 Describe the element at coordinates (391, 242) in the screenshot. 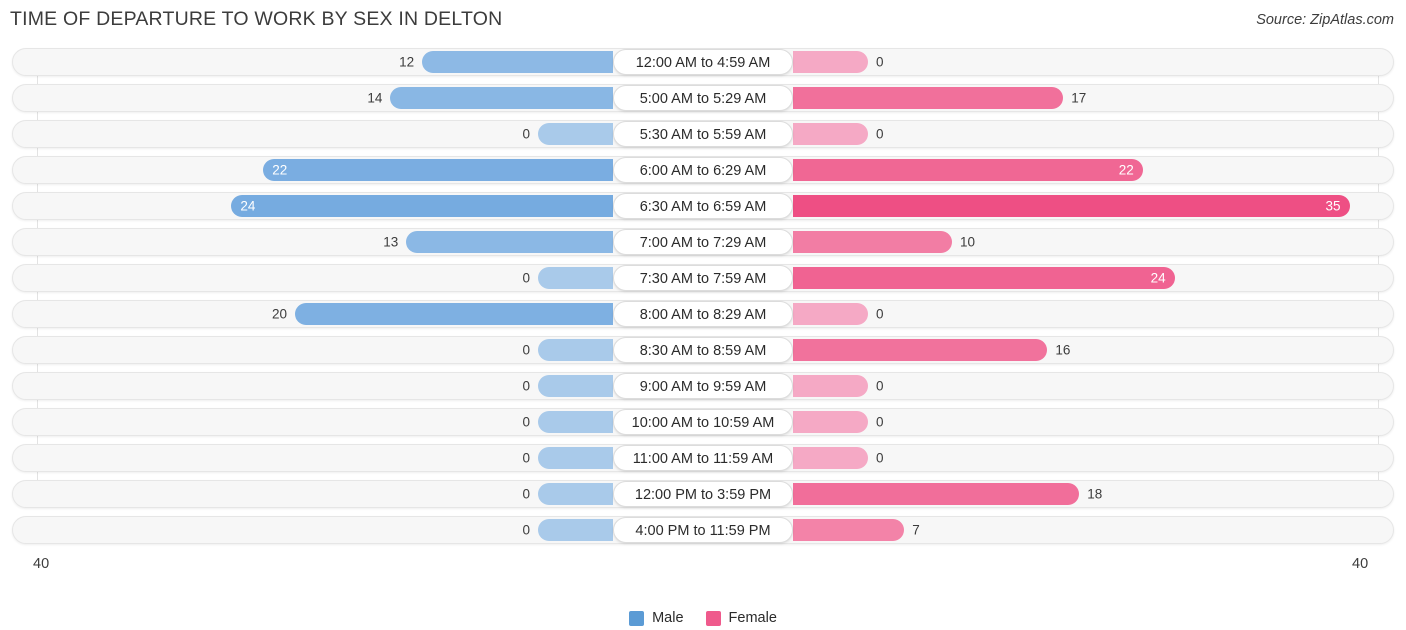

I see `male-value: 13` at that location.